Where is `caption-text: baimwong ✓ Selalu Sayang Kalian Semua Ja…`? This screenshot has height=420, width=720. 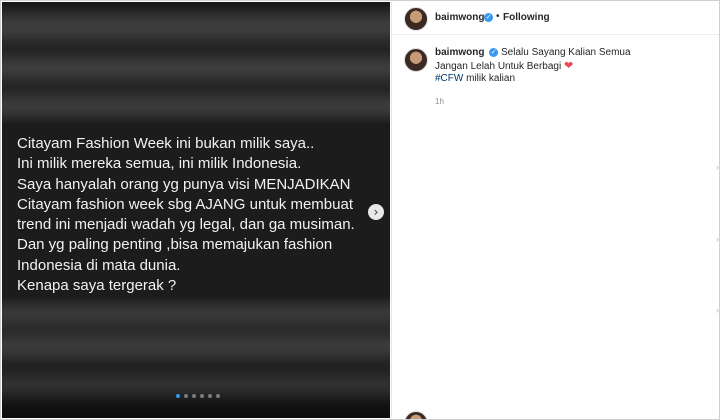 caption-text: baimwong ✓ Selalu Sayang Kalian Semua Ja… is located at coordinates (572, 66).